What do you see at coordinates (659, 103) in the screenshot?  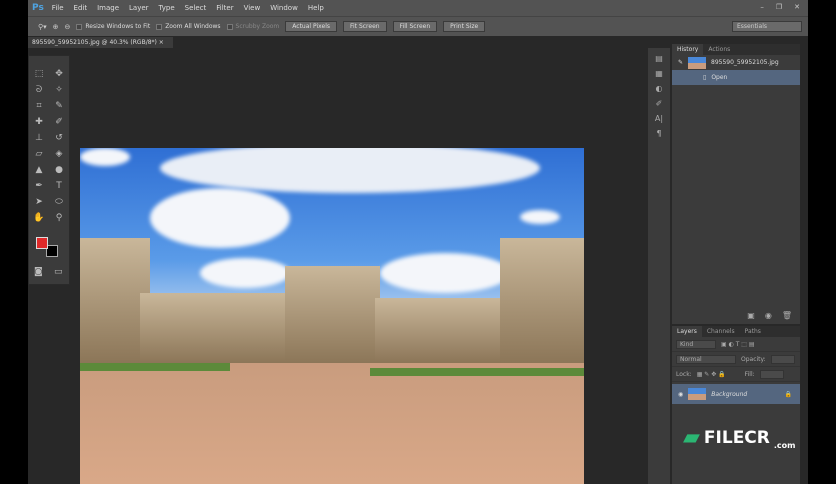 I see `brush-panel-icon: ✐` at bounding box center [659, 103].